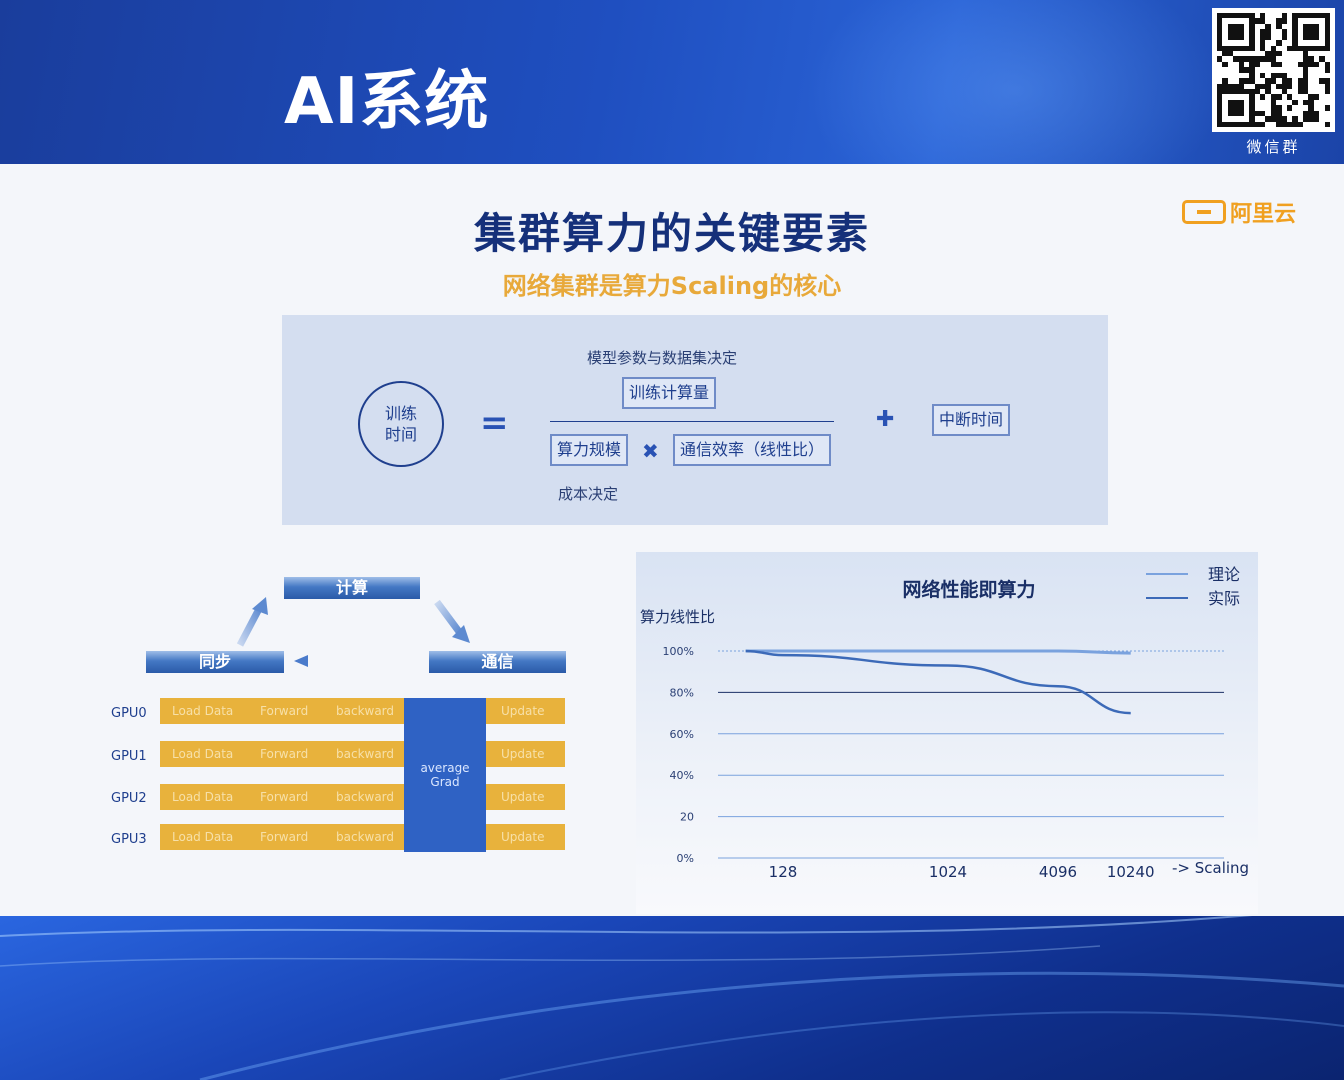 This screenshot has height=1080, width=1344. Describe the element at coordinates (685, 858) in the screenshot. I see `y-tick-label: 0%` at that location.